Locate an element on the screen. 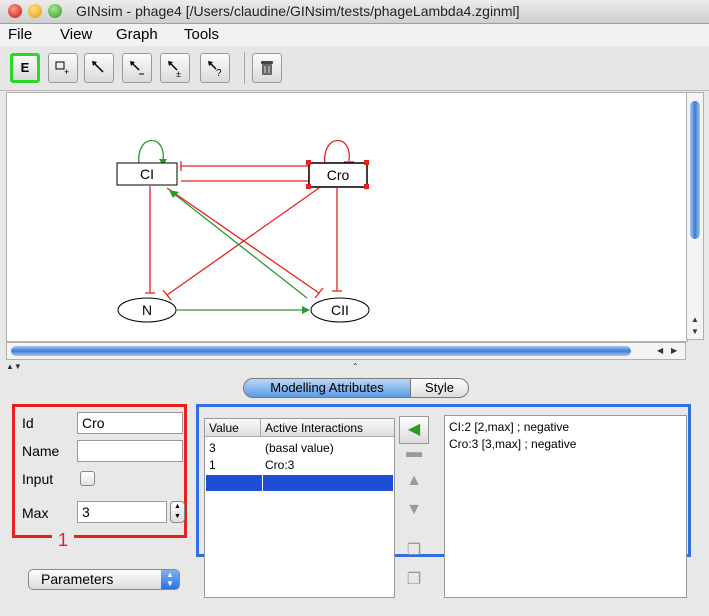  node-cii: CII is located at coordinates (340, 310).